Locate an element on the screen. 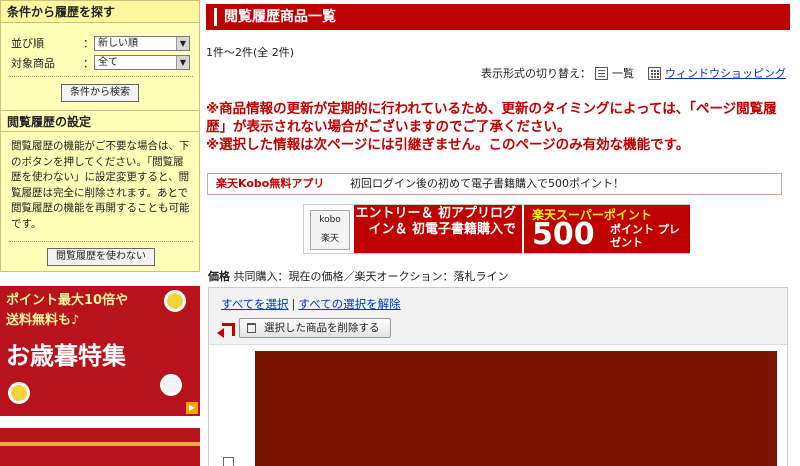 This screenshot has width=800, height=466. oseibo-promo-banner: ポイント最大10倍や 送料無料も♪ お歳暮特集 ▶ is located at coordinates (100, 351).